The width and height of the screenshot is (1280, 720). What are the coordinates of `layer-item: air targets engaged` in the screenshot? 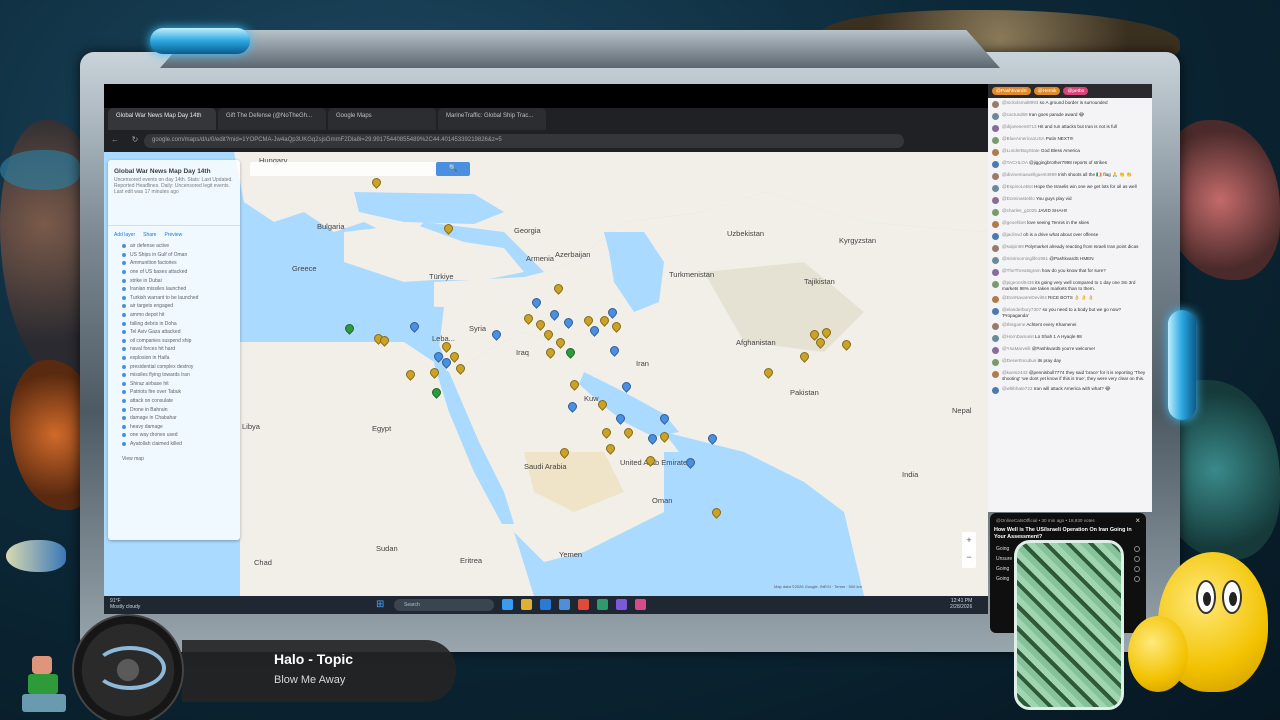 It's located at (174, 306).